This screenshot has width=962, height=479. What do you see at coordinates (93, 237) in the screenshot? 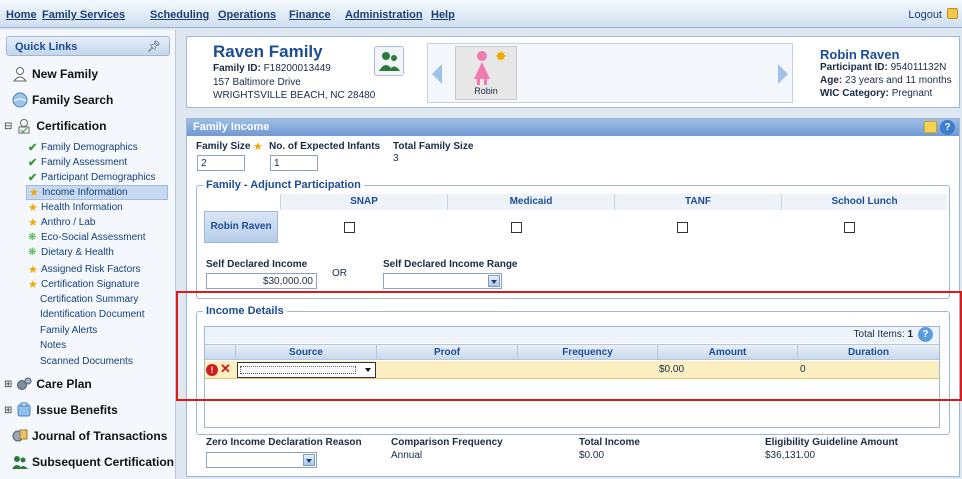
I see `sidebar-item-label: Eco-Social Assessment` at bounding box center [93, 237].